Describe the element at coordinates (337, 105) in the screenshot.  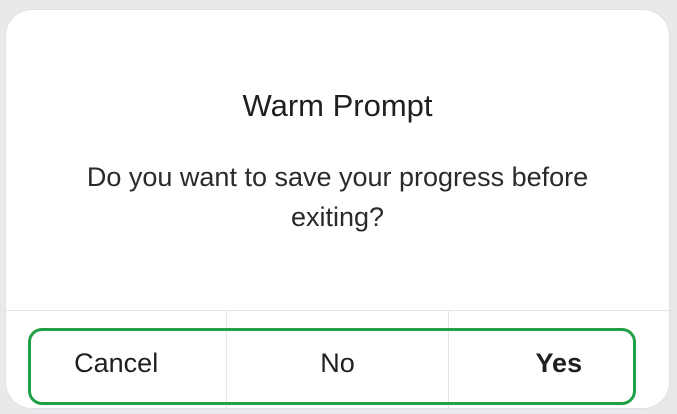
I see `dialog-title: Warm Prompt` at that location.